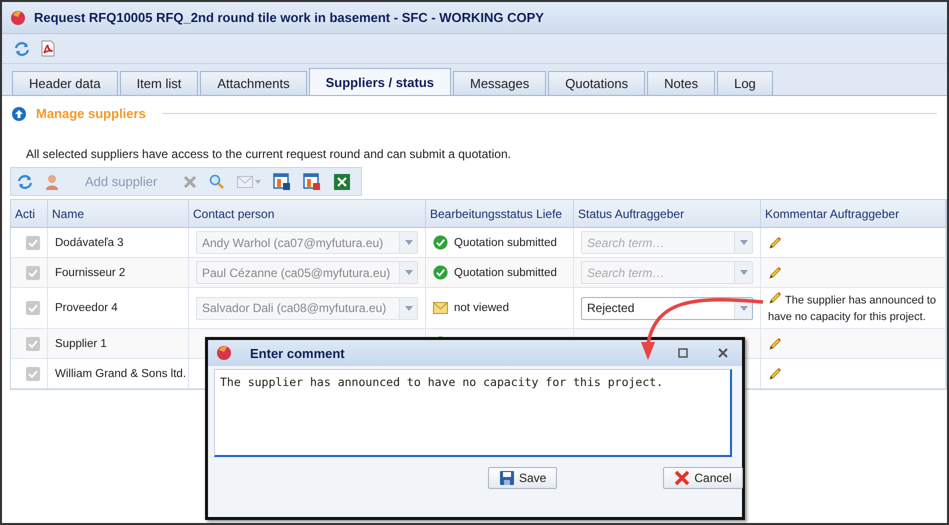 This screenshot has height=525, width=949. I want to click on supplier-name: Supplier 1, so click(81, 344).